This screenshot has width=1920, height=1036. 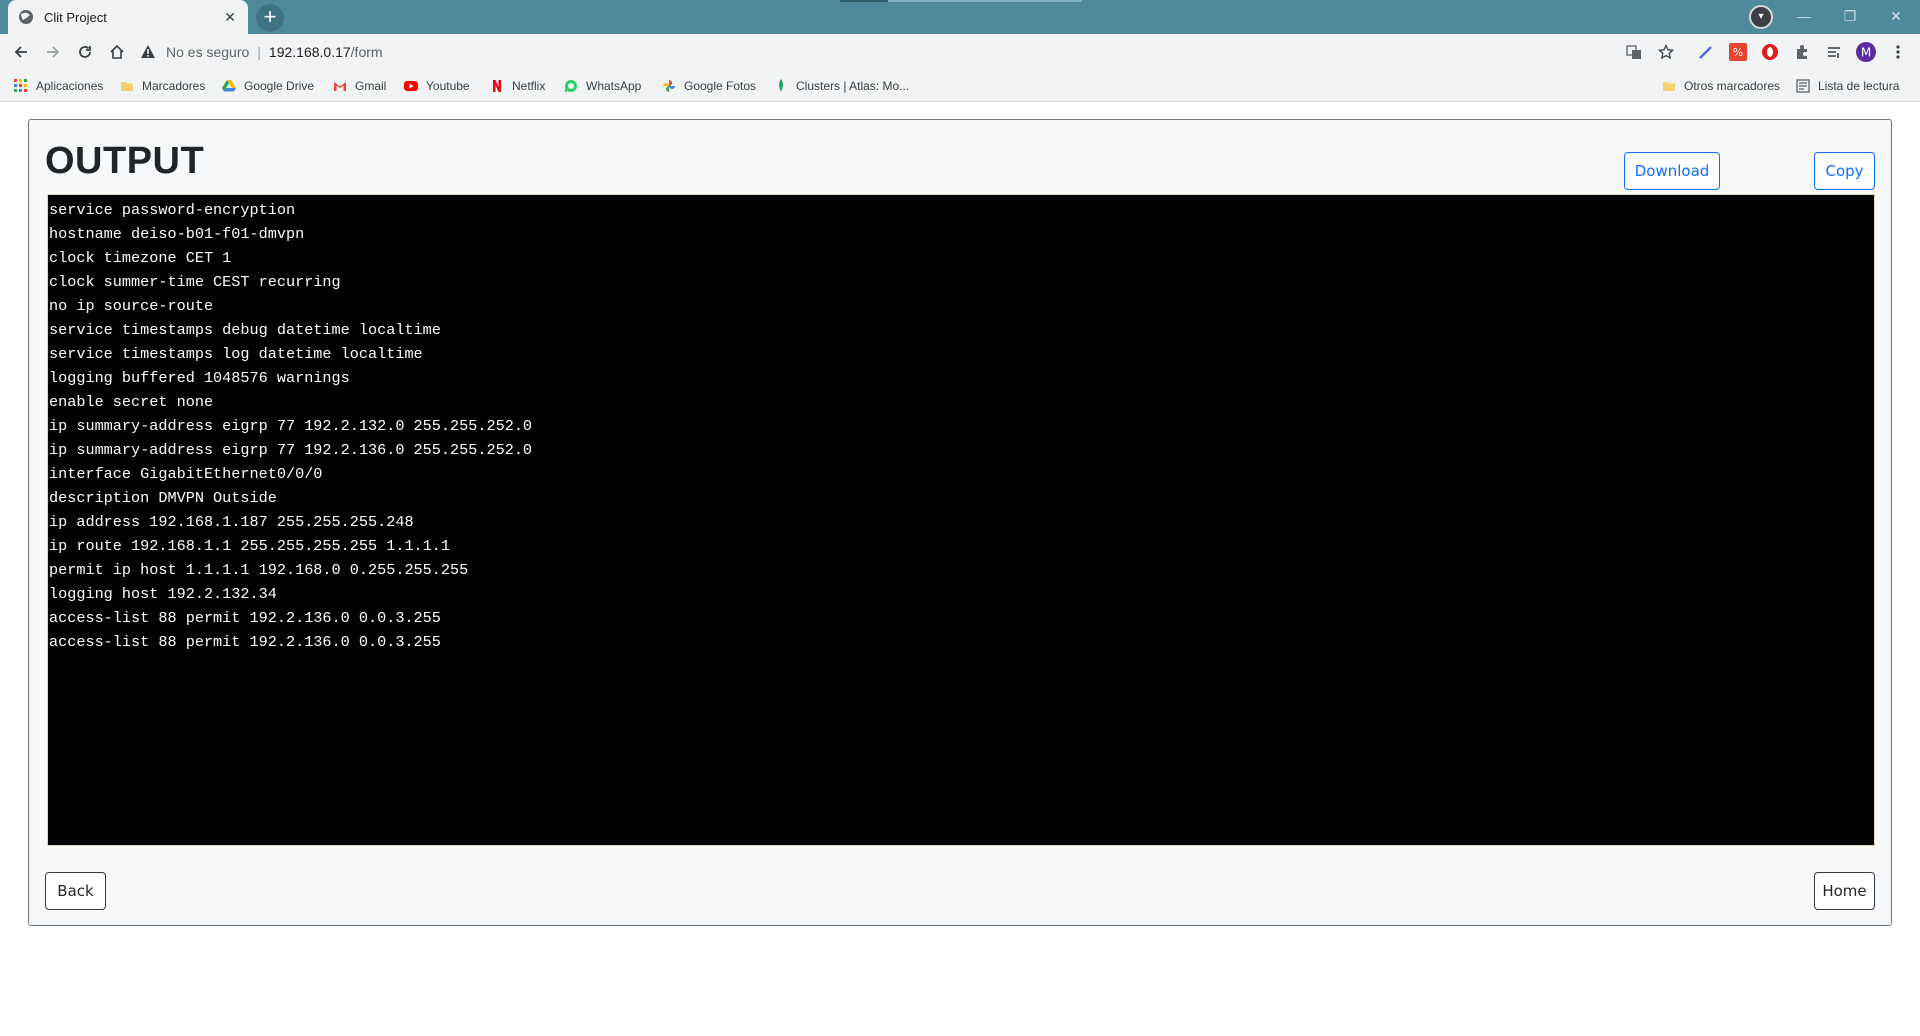 What do you see at coordinates (163, 594) in the screenshot?
I see `output-line: logging host 192.2.132.34` at bounding box center [163, 594].